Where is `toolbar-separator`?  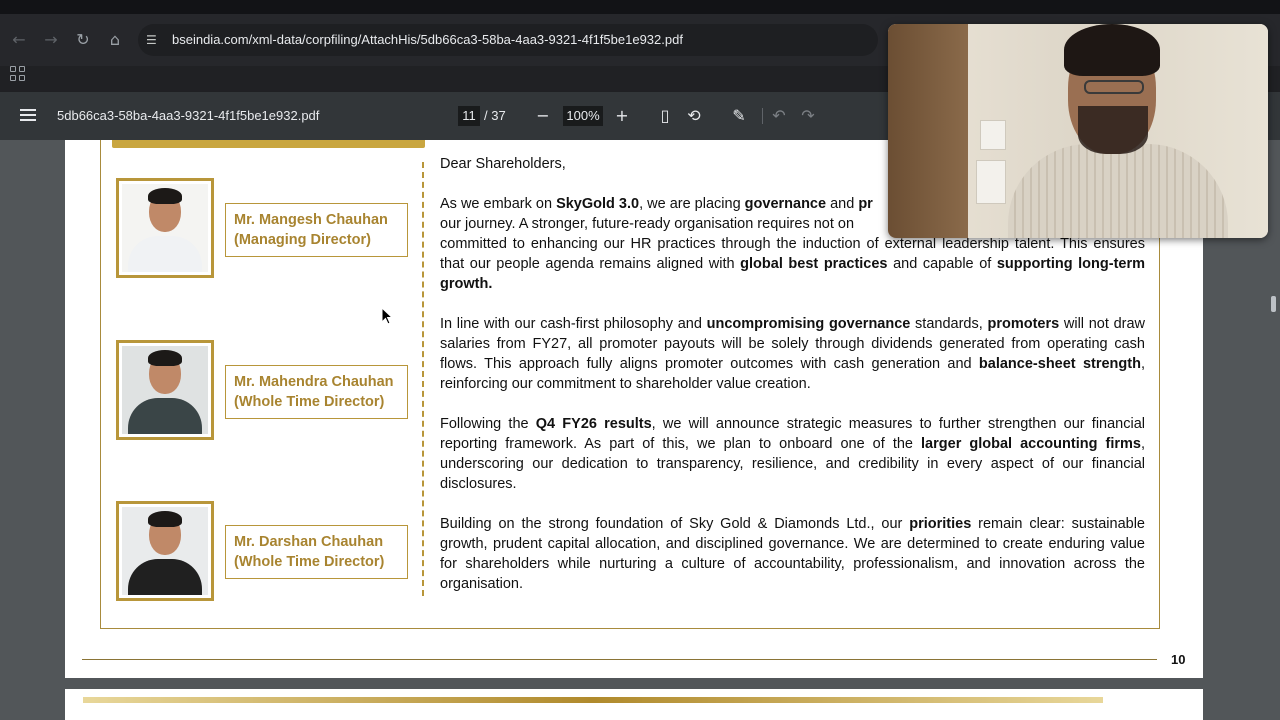 toolbar-separator is located at coordinates (762, 116).